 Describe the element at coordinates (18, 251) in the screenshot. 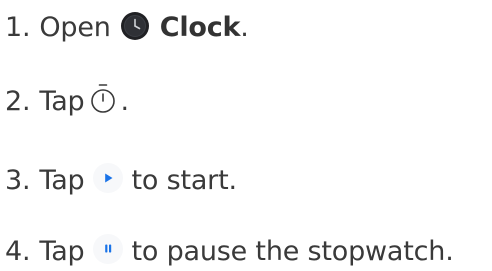

I see `step-number: 4.` at that location.